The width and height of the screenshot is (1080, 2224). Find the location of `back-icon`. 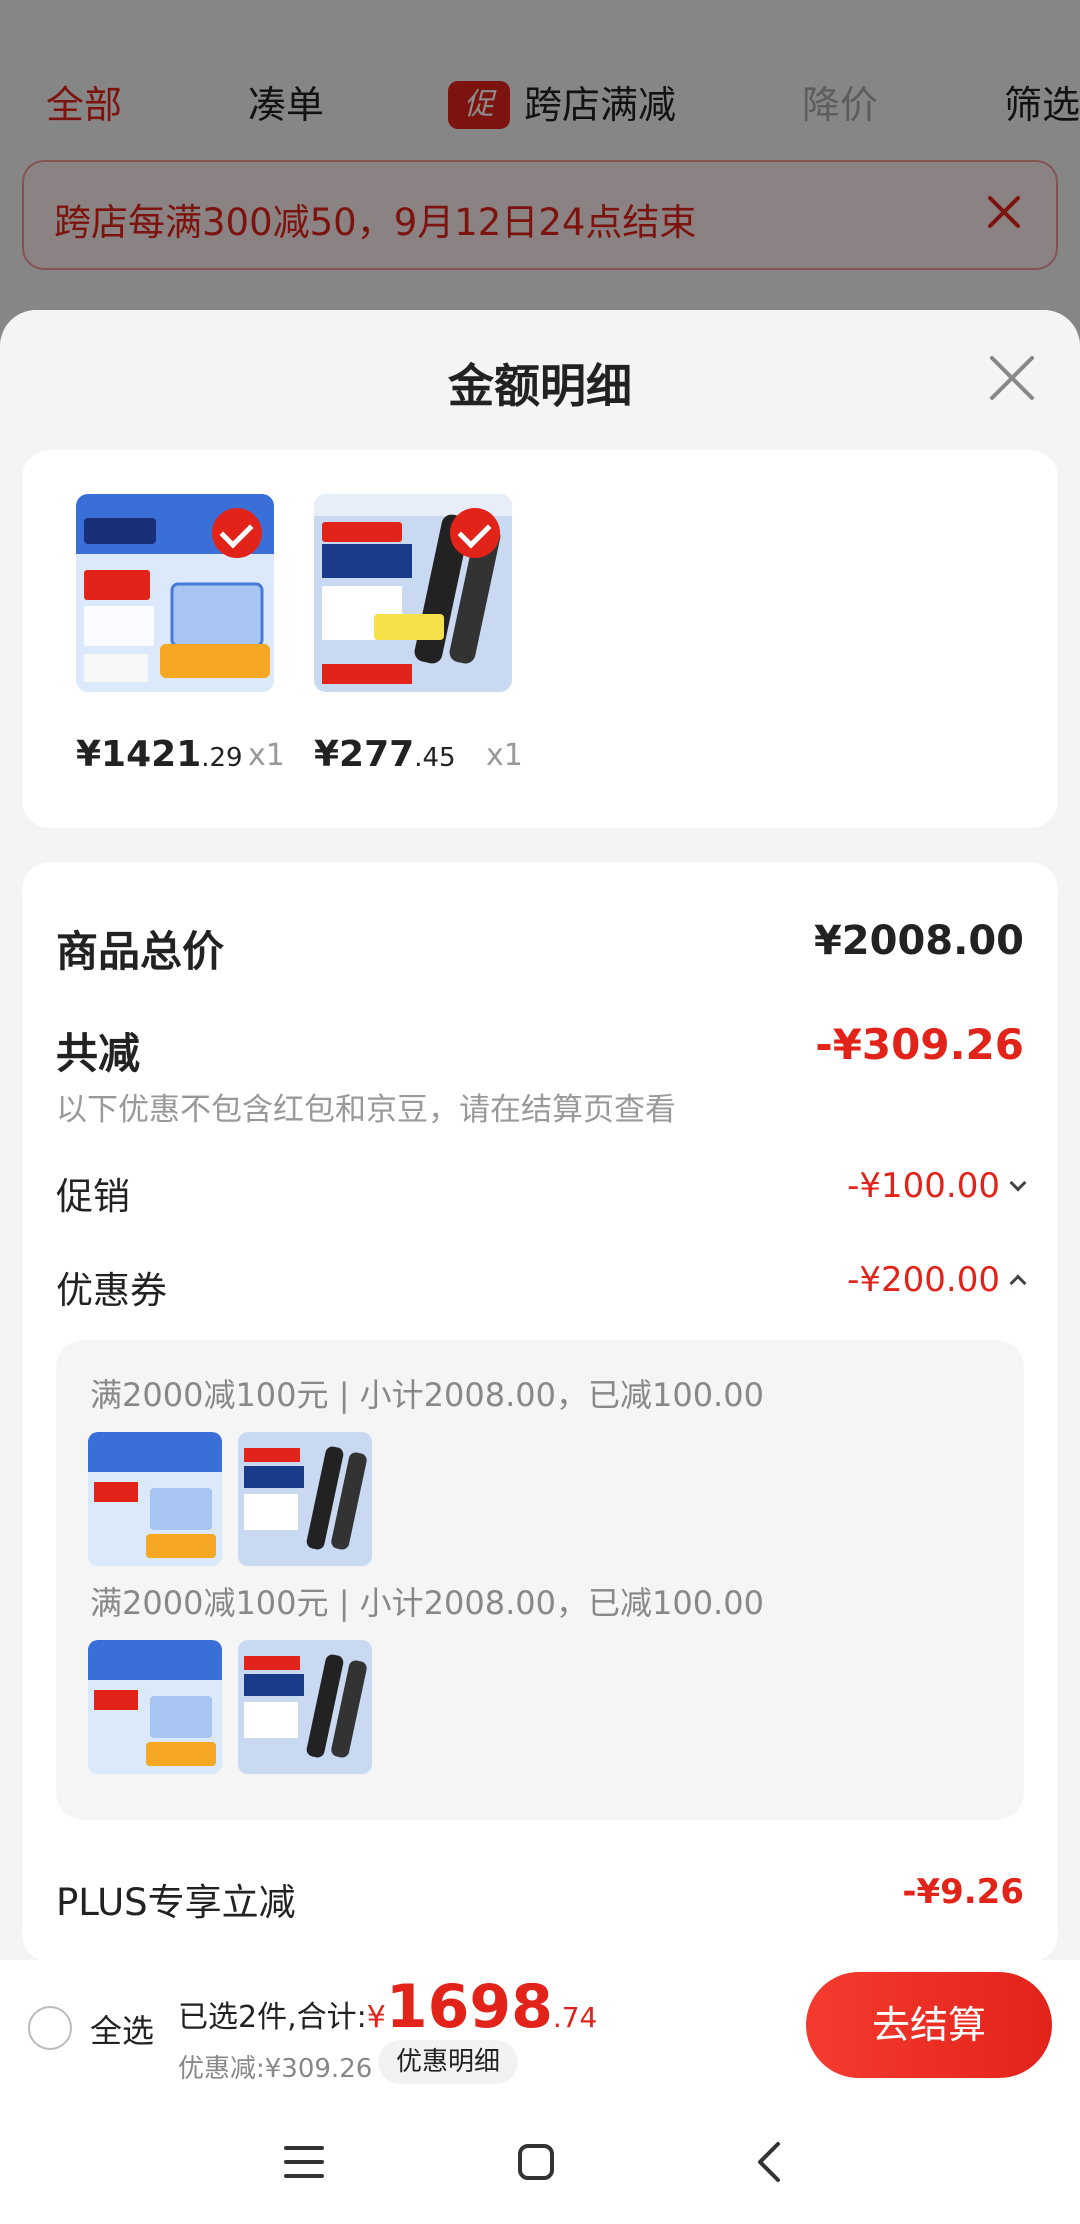

back-icon is located at coordinates (770, 2162).